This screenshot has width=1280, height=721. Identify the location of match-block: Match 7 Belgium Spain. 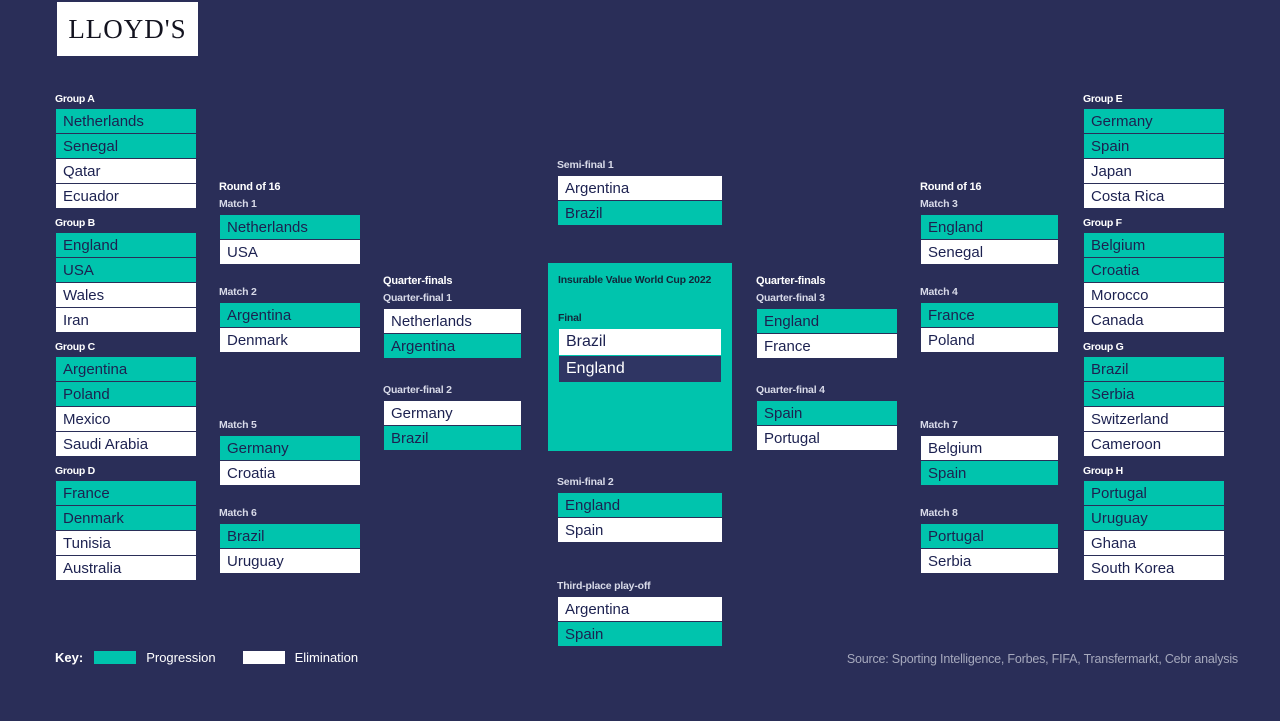
(989, 452).